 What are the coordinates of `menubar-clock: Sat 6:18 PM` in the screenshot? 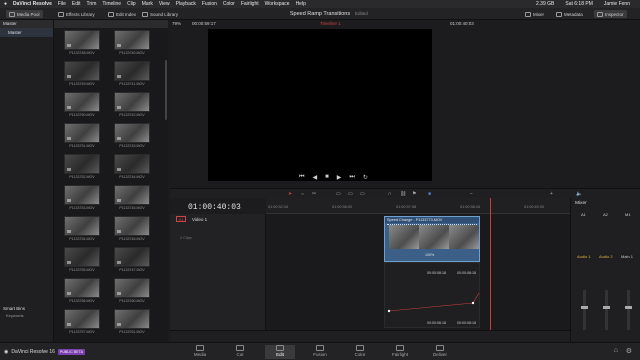 It's located at (579, 4).